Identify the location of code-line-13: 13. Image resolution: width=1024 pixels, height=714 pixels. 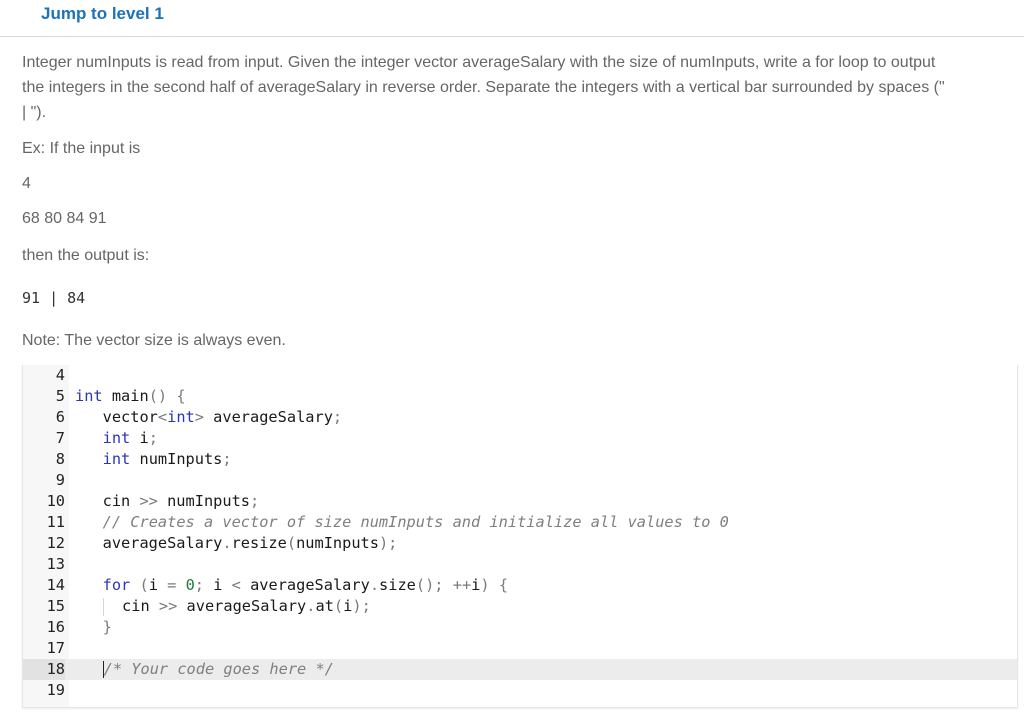
(520, 564).